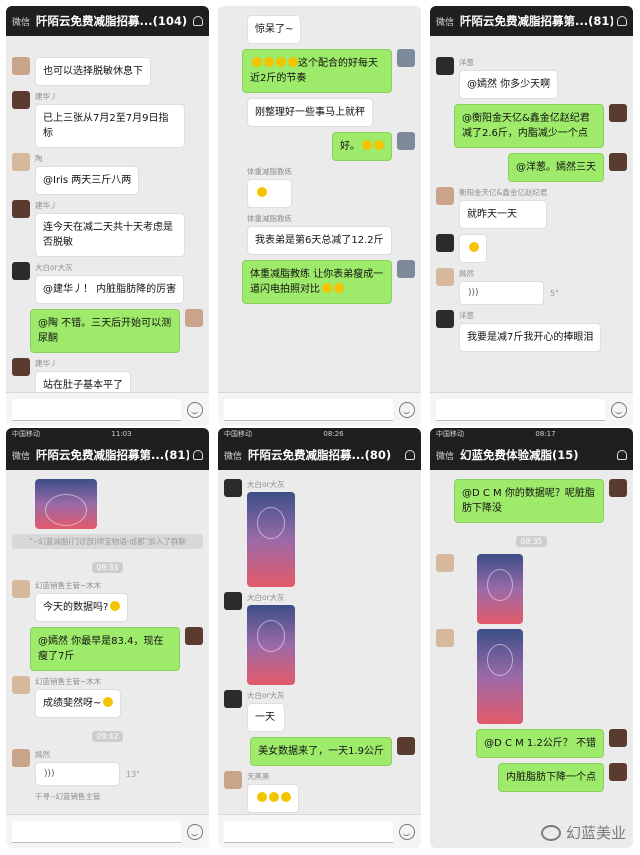 Image resolution: width=640 pixels, height=855 pixels. What do you see at coordinates (54, 267) in the screenshot?
I see `sender-name: 大白or大灰` at bounding box center [54, 267].